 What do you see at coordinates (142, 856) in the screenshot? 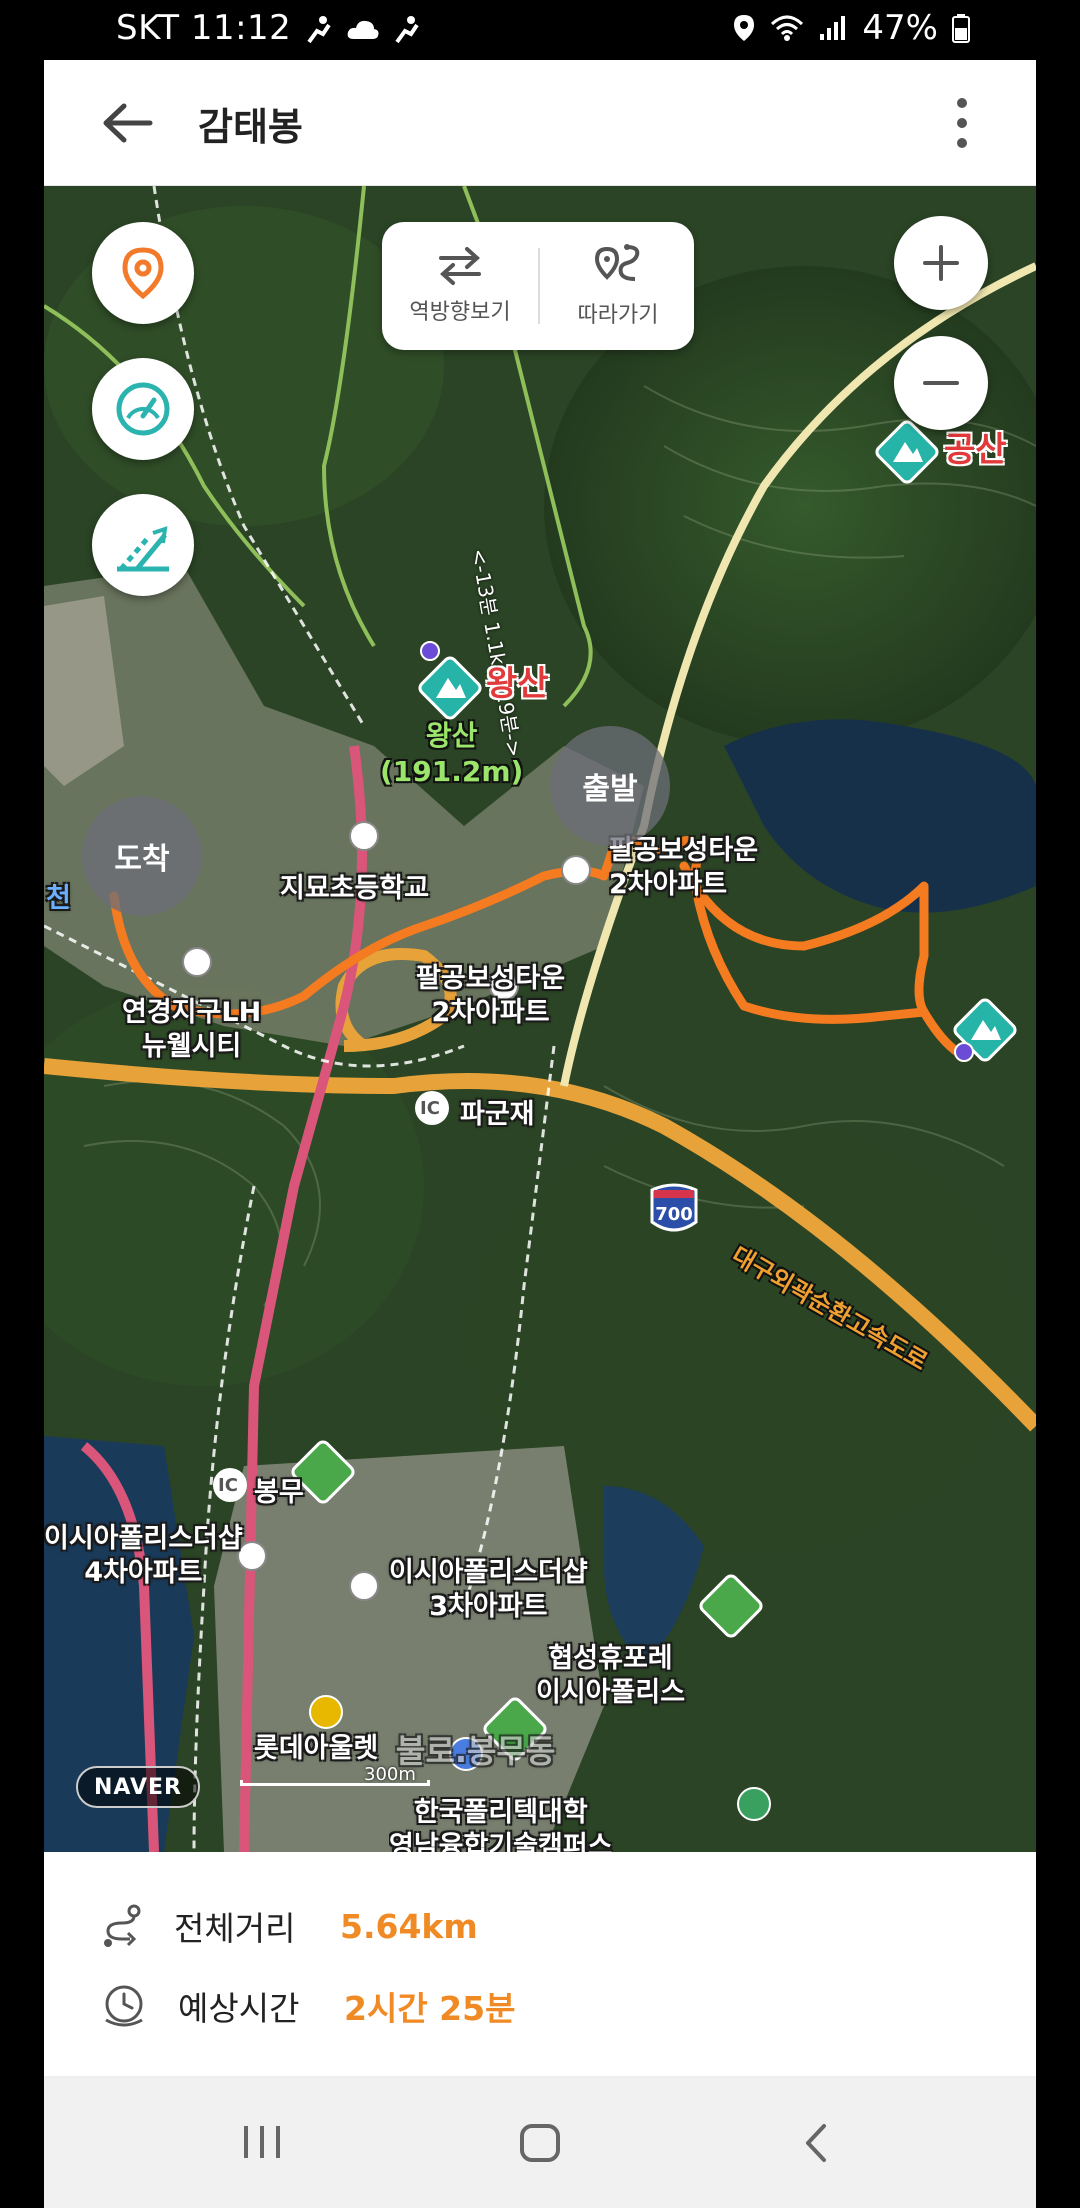
I see `end-pin: 도착` at bounding box center [142, 856].